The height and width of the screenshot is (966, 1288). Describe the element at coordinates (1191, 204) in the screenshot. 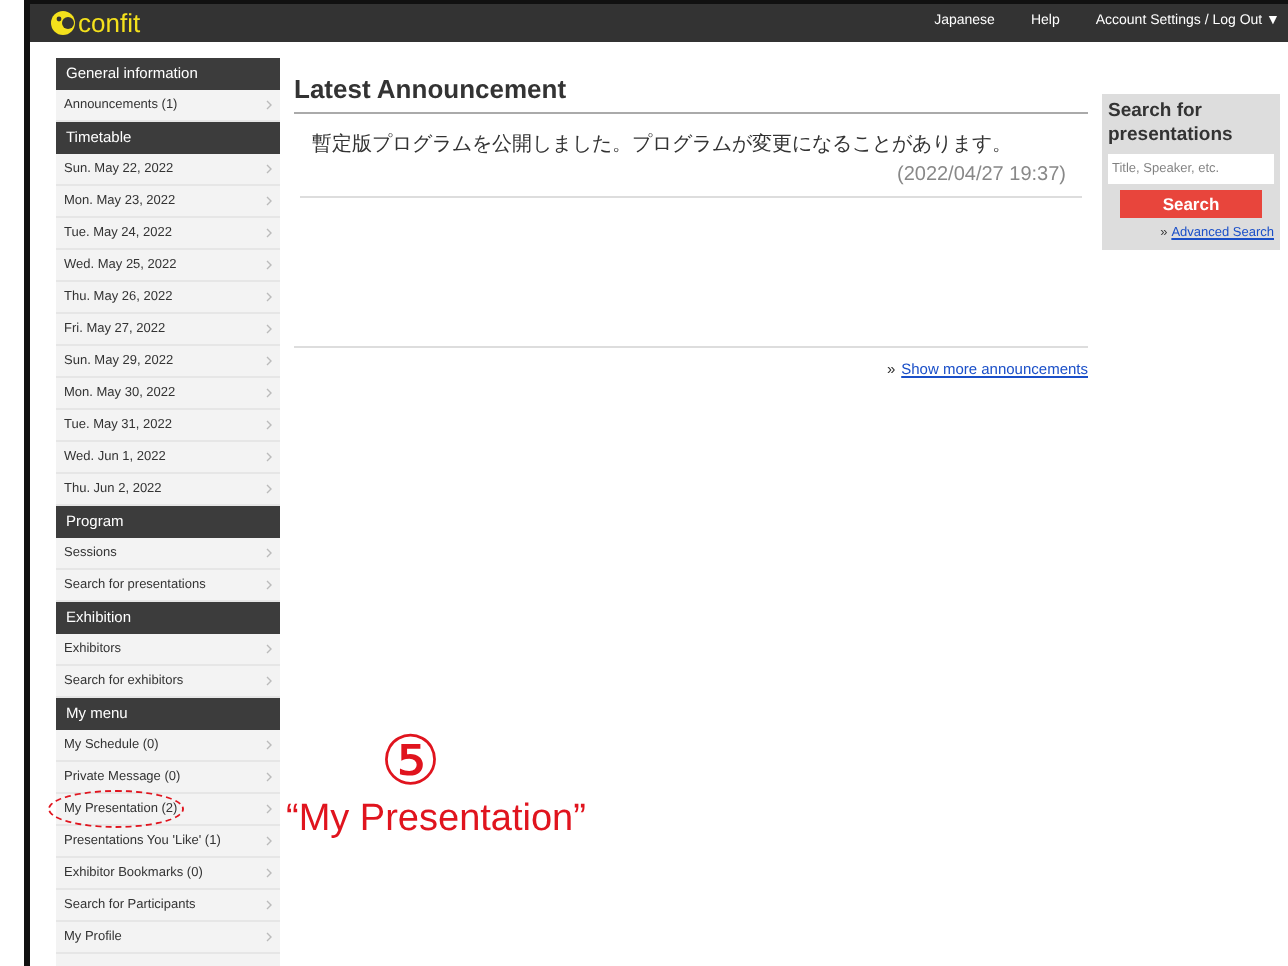

I see `search-button: Search` at that location.